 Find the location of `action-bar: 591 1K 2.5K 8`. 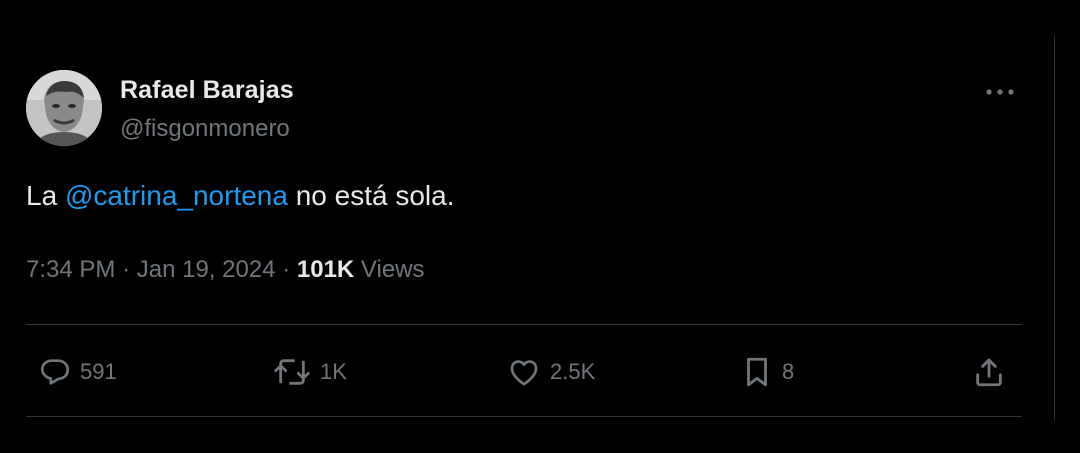

action-bar: 591 1K 2.5K 8 is located at coordinates (524, 372).